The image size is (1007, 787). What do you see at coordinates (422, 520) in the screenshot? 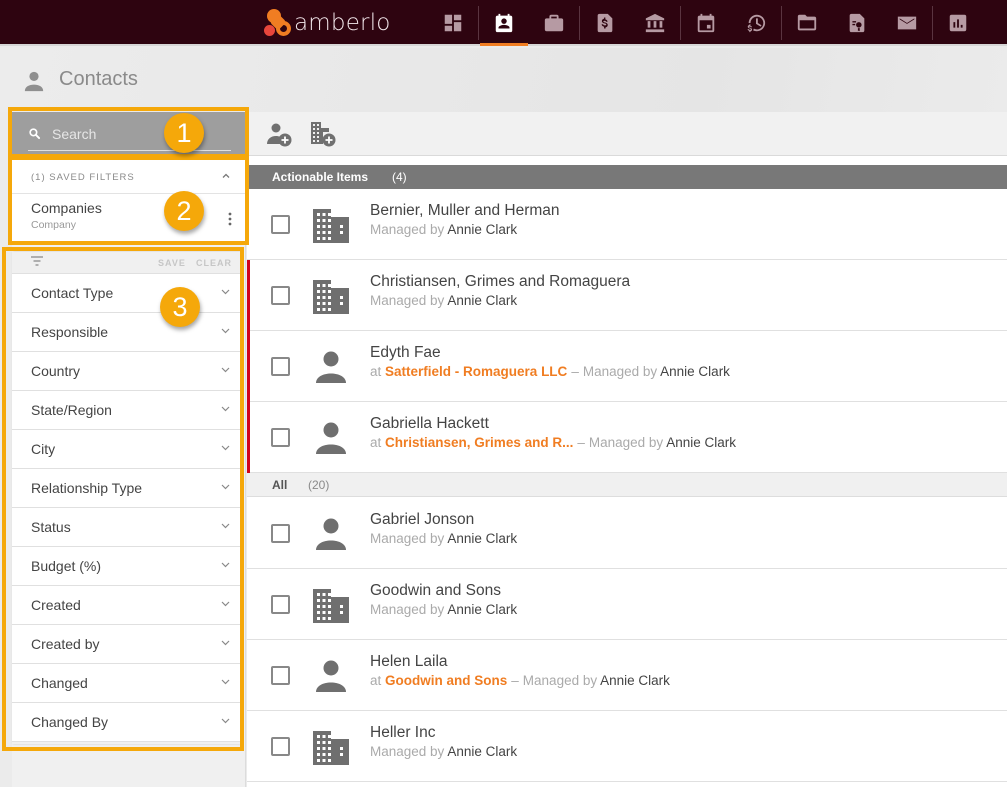
I see `contact-name: Gabriel Jonson` at bounding box center [422, 520].